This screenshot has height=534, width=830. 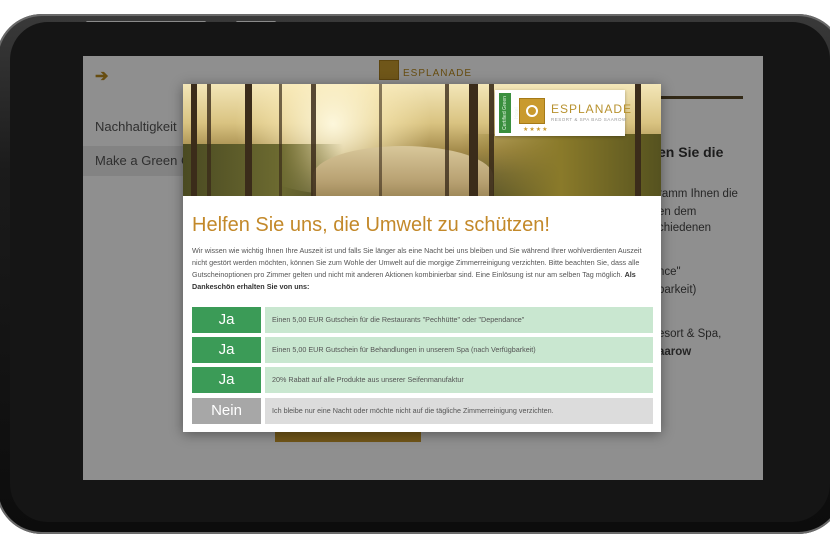 What do you see at coordinates (226, 380) in the screenshot?
I see `ja-button-soap-discount: Ja` at bounding box center [226, 380].